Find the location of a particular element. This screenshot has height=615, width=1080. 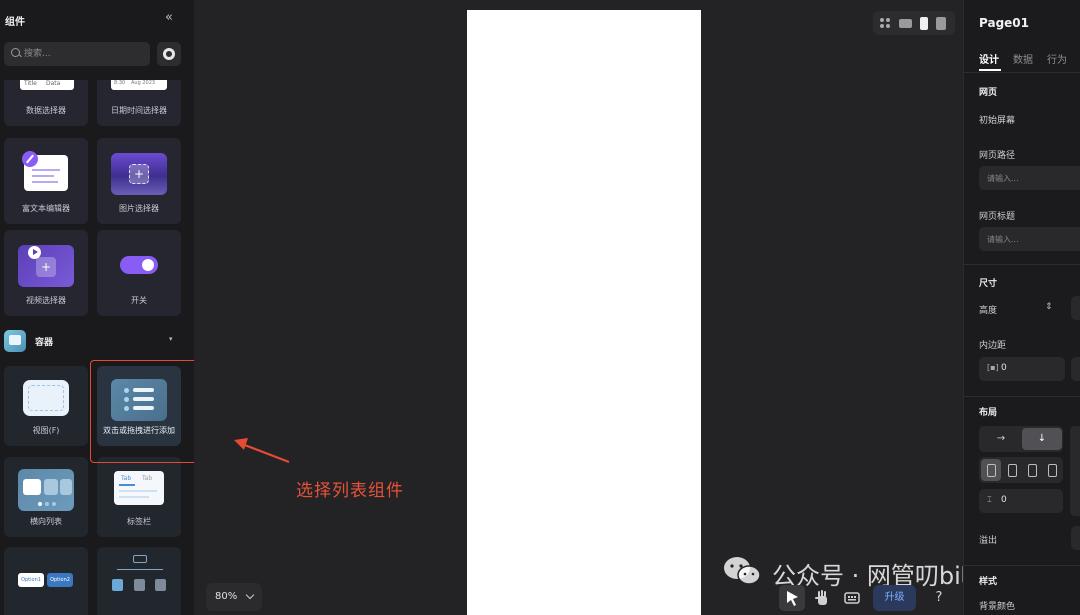

grid-view-icon is located at coordinates (885, 23).